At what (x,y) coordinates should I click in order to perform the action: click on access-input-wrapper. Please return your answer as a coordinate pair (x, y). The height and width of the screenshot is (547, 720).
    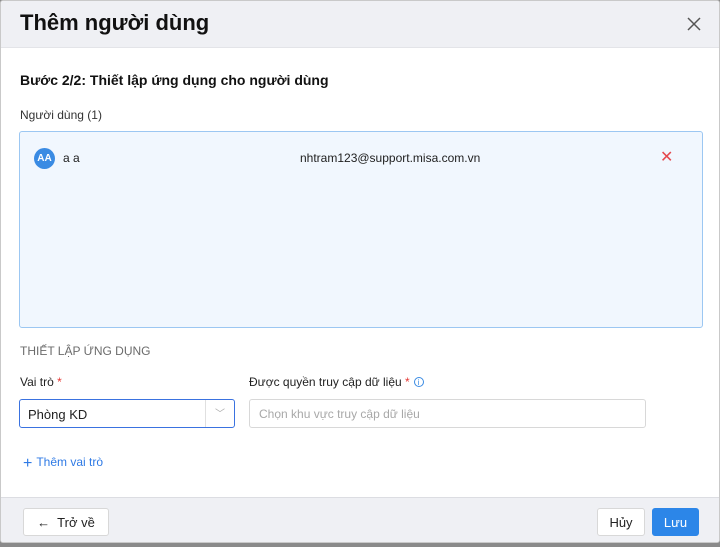
    Looking at the image, I should click on (447, 413).